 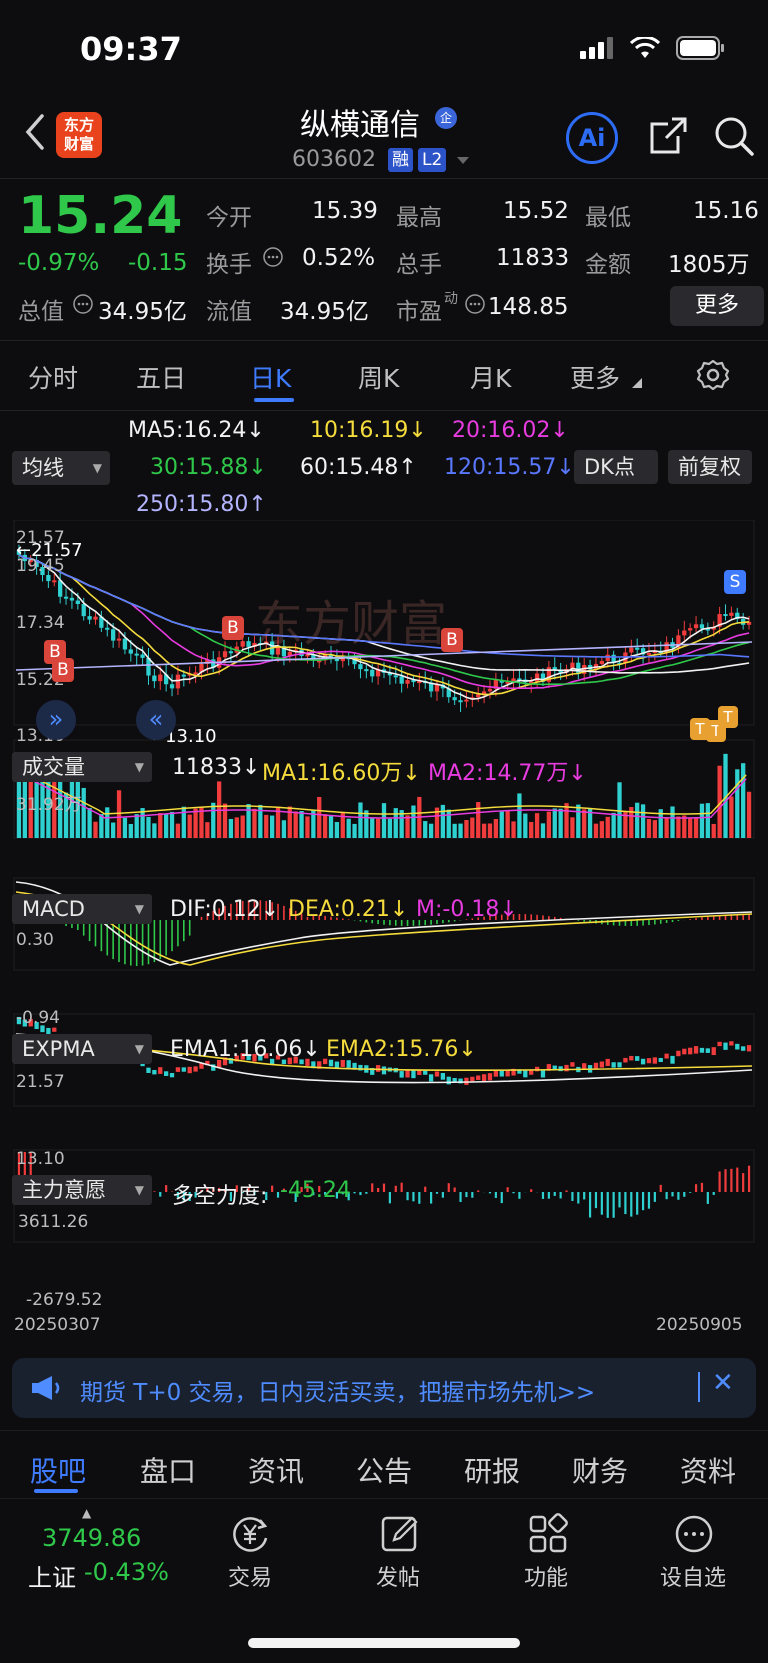 I want to click on share-button, so click(x=668, y=136).